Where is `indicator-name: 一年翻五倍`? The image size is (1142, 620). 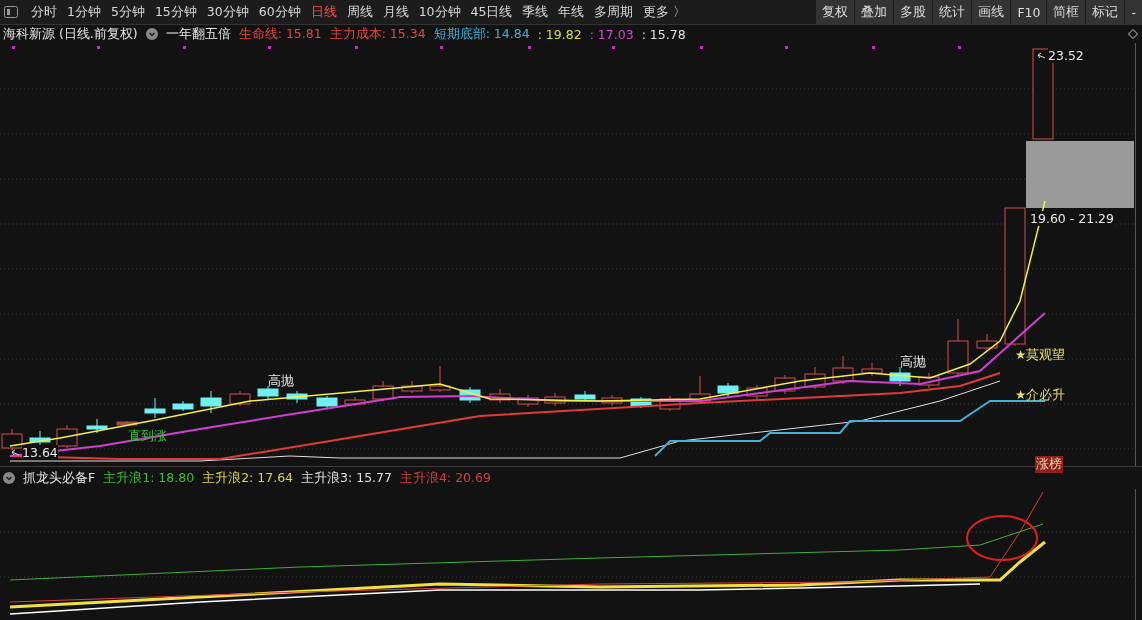
indicator-name: 一年翻五倍 is located at coordinates (198, 34).